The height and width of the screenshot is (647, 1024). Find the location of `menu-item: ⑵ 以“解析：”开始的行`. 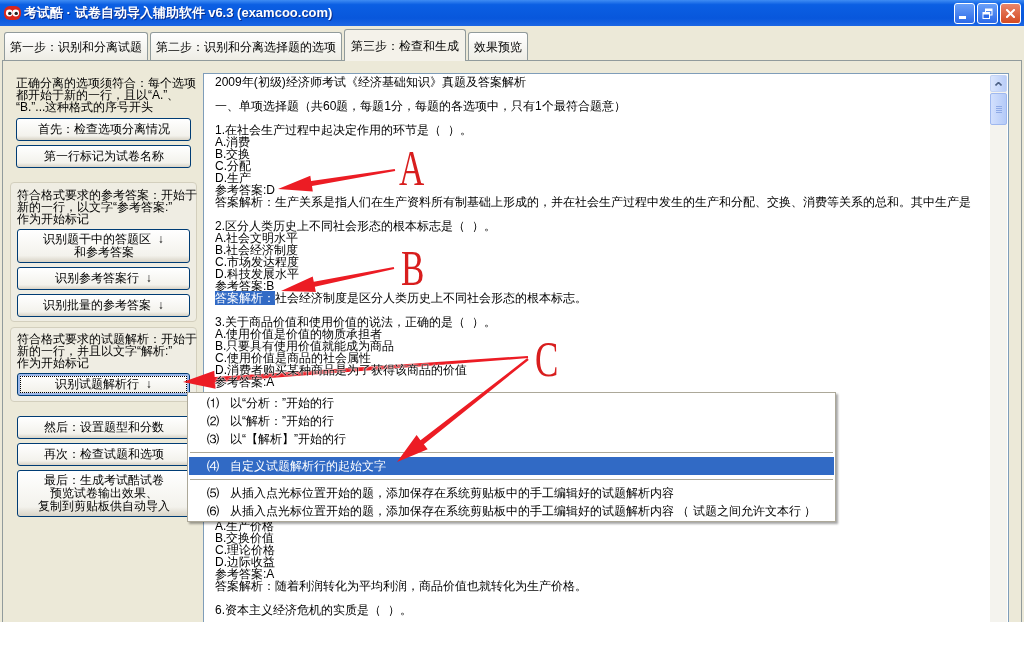

menu-item: ⑵ 以“解析：”开始的行 is located at coordinates (511, 421).